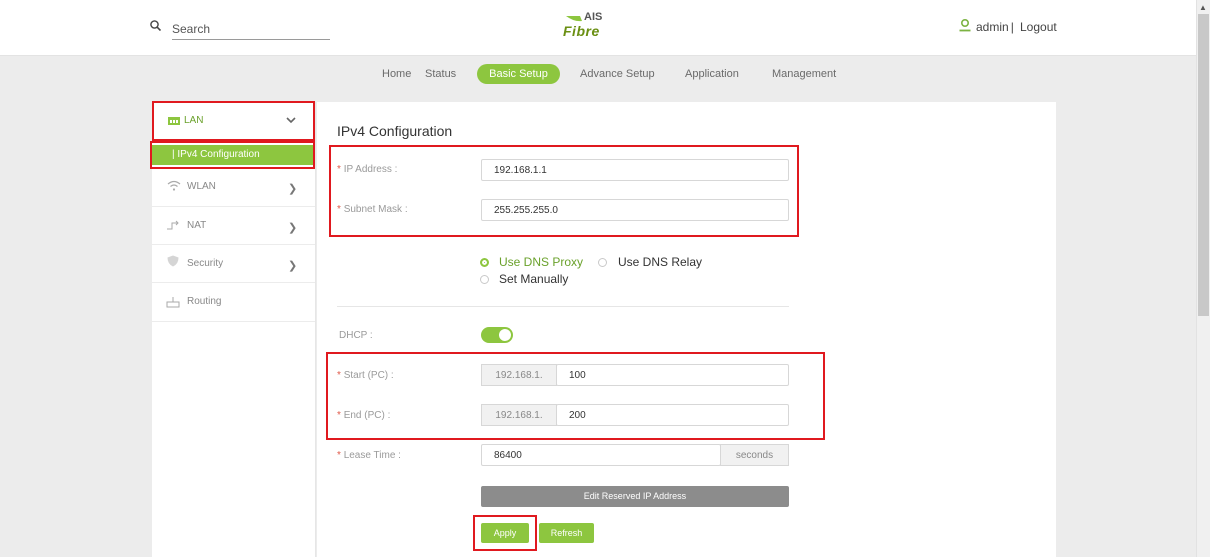 The height and width of the screenshot is (557, 1210). I want to click on highlight-box-apply, so click(505, 533).